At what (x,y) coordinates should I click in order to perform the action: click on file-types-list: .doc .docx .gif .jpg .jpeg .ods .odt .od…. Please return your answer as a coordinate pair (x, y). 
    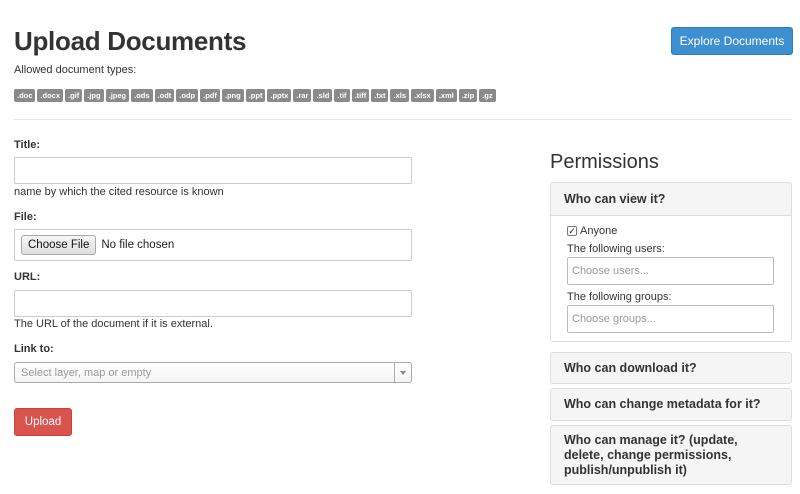
    Looking at the image, I should click on (255, 95).